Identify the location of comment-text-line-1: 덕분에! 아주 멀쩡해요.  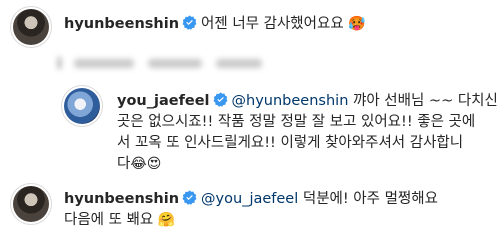
(368, 199).